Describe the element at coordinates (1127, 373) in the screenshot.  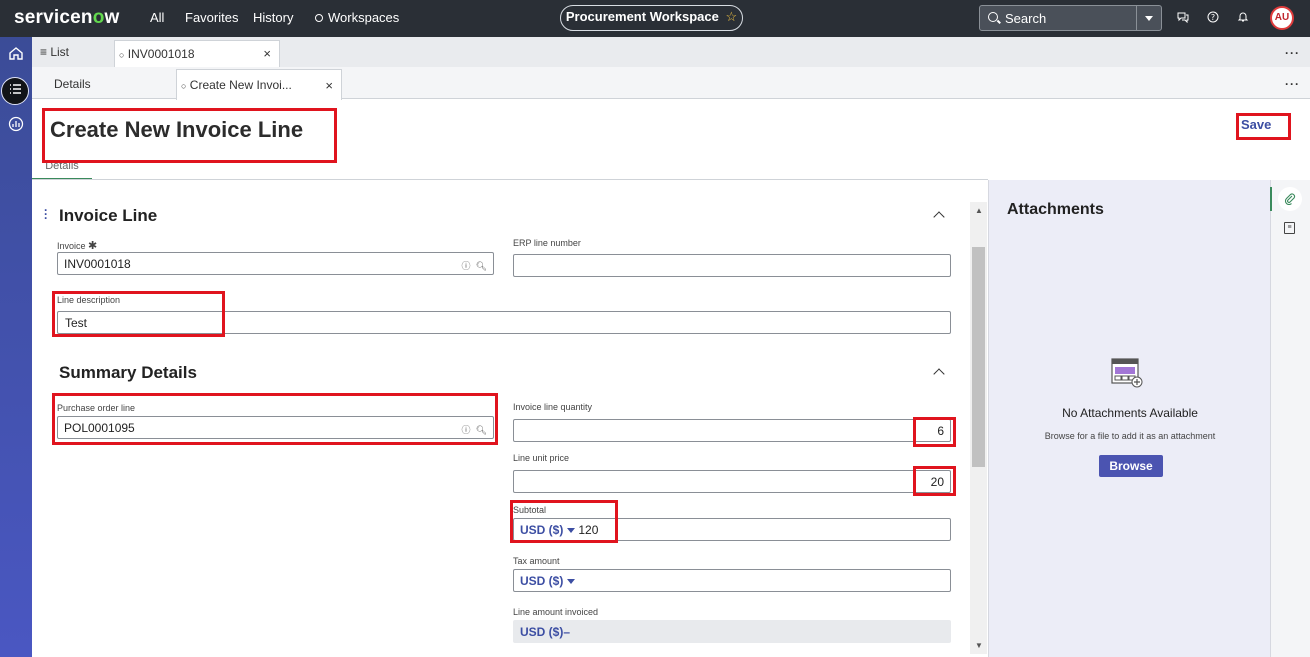
I see `add-attachment-illustration-icon` at that location.